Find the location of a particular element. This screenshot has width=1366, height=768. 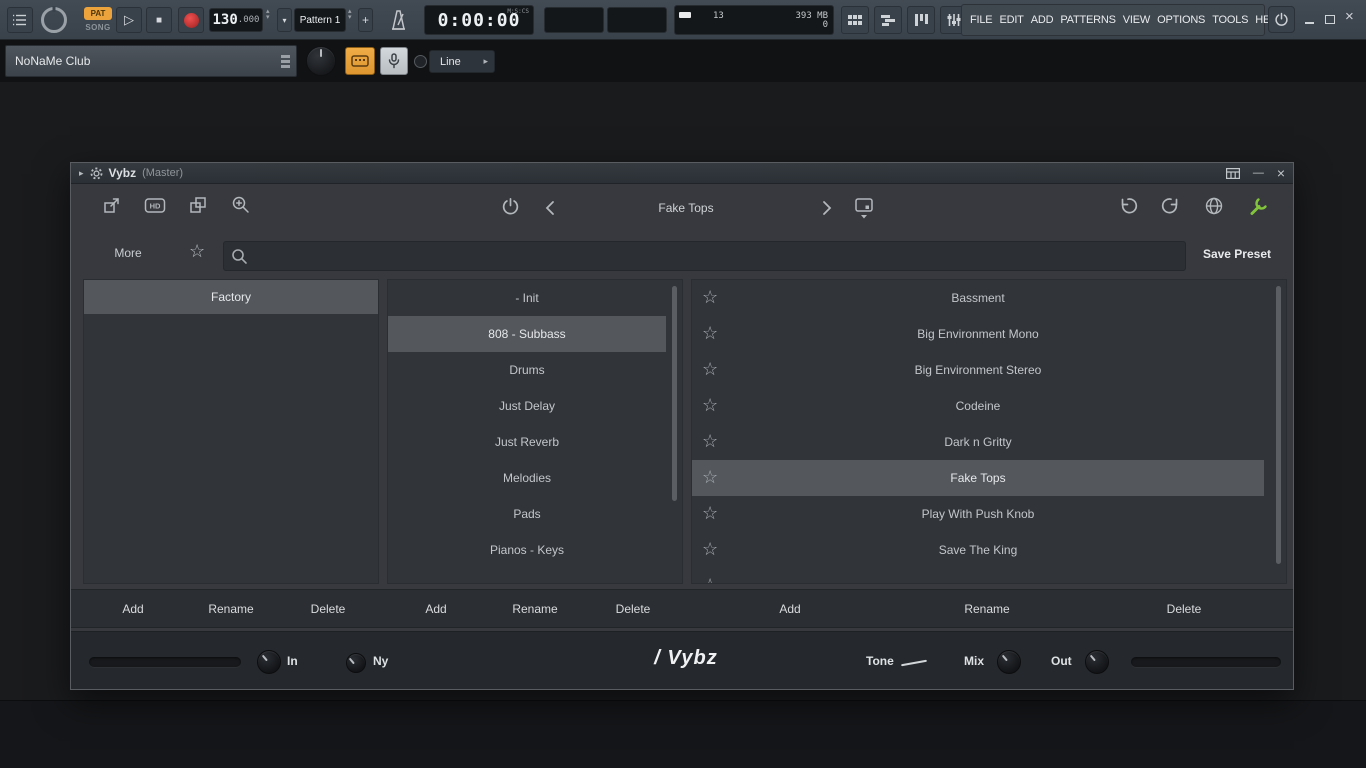

plugin-minimize-button: — is located at coordinates (1258, 173).